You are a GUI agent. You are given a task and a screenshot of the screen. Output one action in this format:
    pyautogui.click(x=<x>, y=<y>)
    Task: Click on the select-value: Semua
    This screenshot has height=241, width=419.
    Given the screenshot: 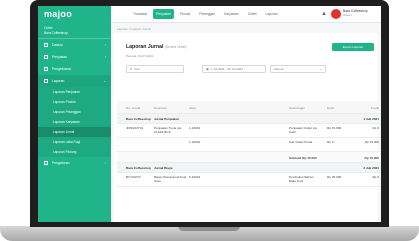 What is the action you would take?
    pyautogui.click(x=279, y=69)
    